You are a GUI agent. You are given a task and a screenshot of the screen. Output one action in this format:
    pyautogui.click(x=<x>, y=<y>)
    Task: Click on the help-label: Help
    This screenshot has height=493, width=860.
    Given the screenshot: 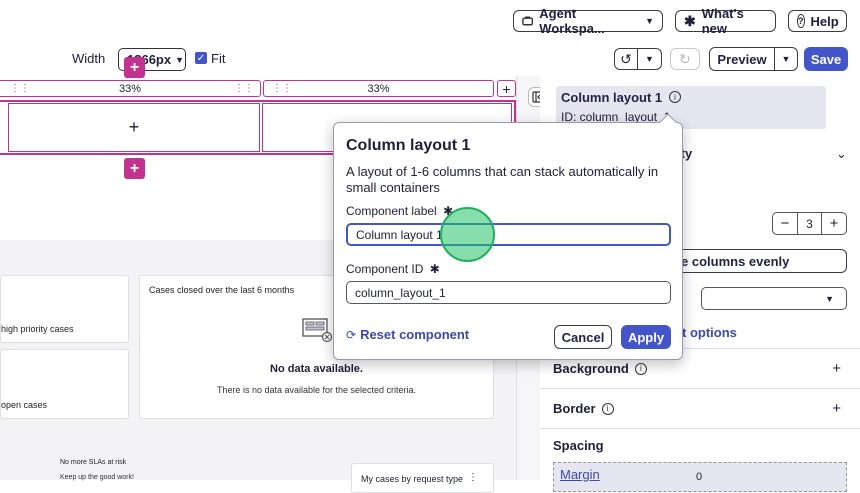 What is the action you would take?
    pyautogui.click(x=824, y=21)
    